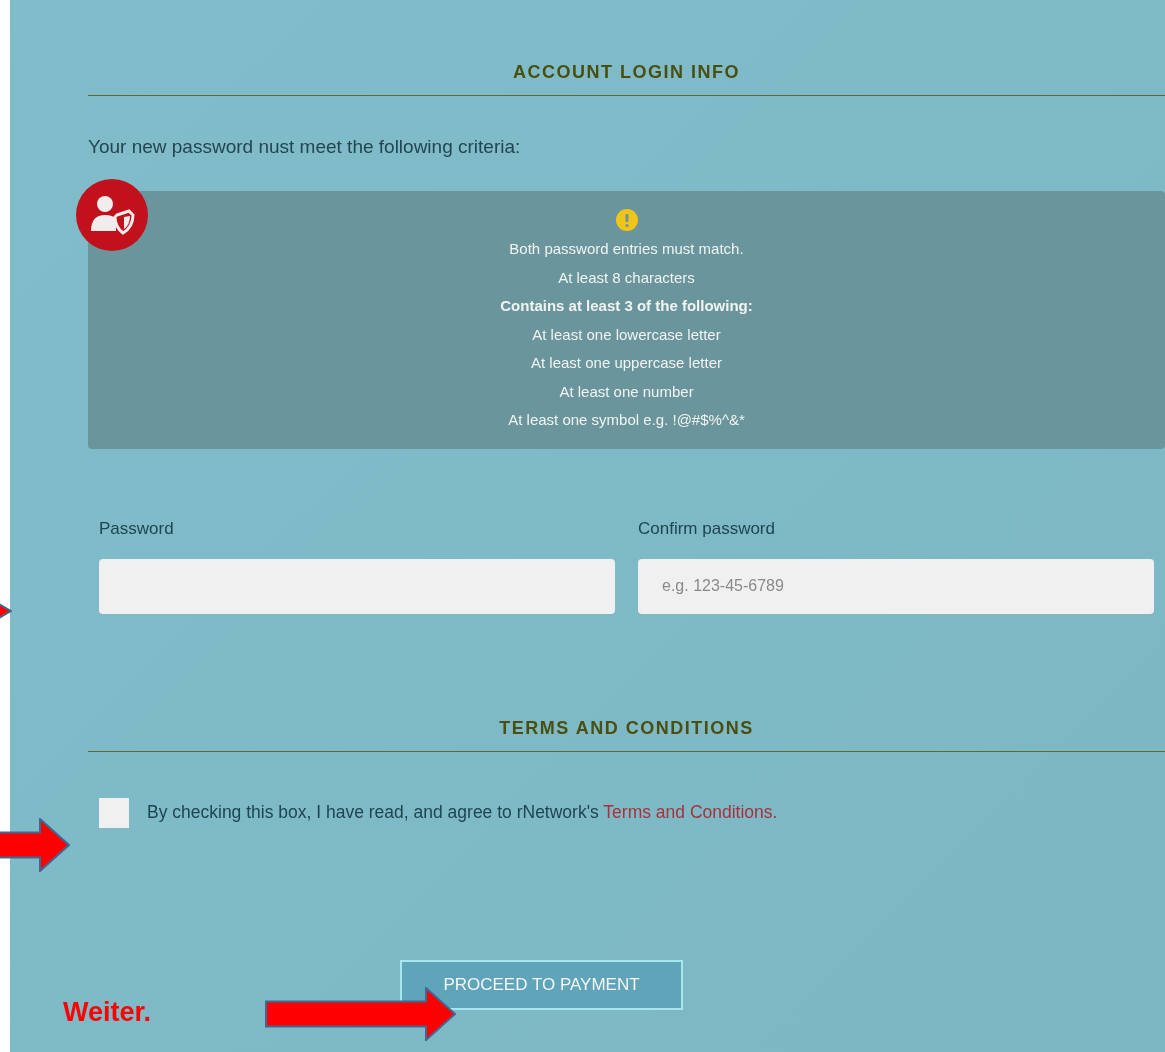  Describe the element at coordinates (35, 845) in the screenshot. I see `annotation-arrow` at that location.